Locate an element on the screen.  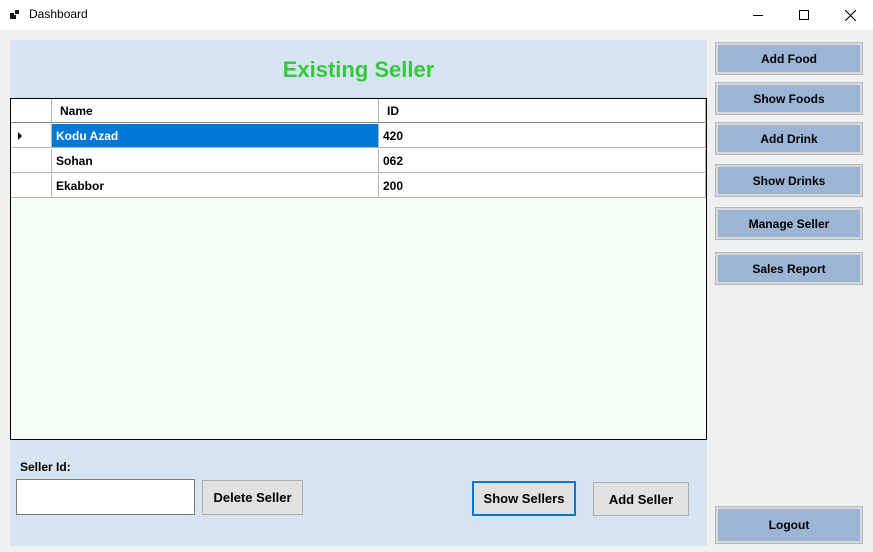
close-icon is located at coordinates (850, 15).